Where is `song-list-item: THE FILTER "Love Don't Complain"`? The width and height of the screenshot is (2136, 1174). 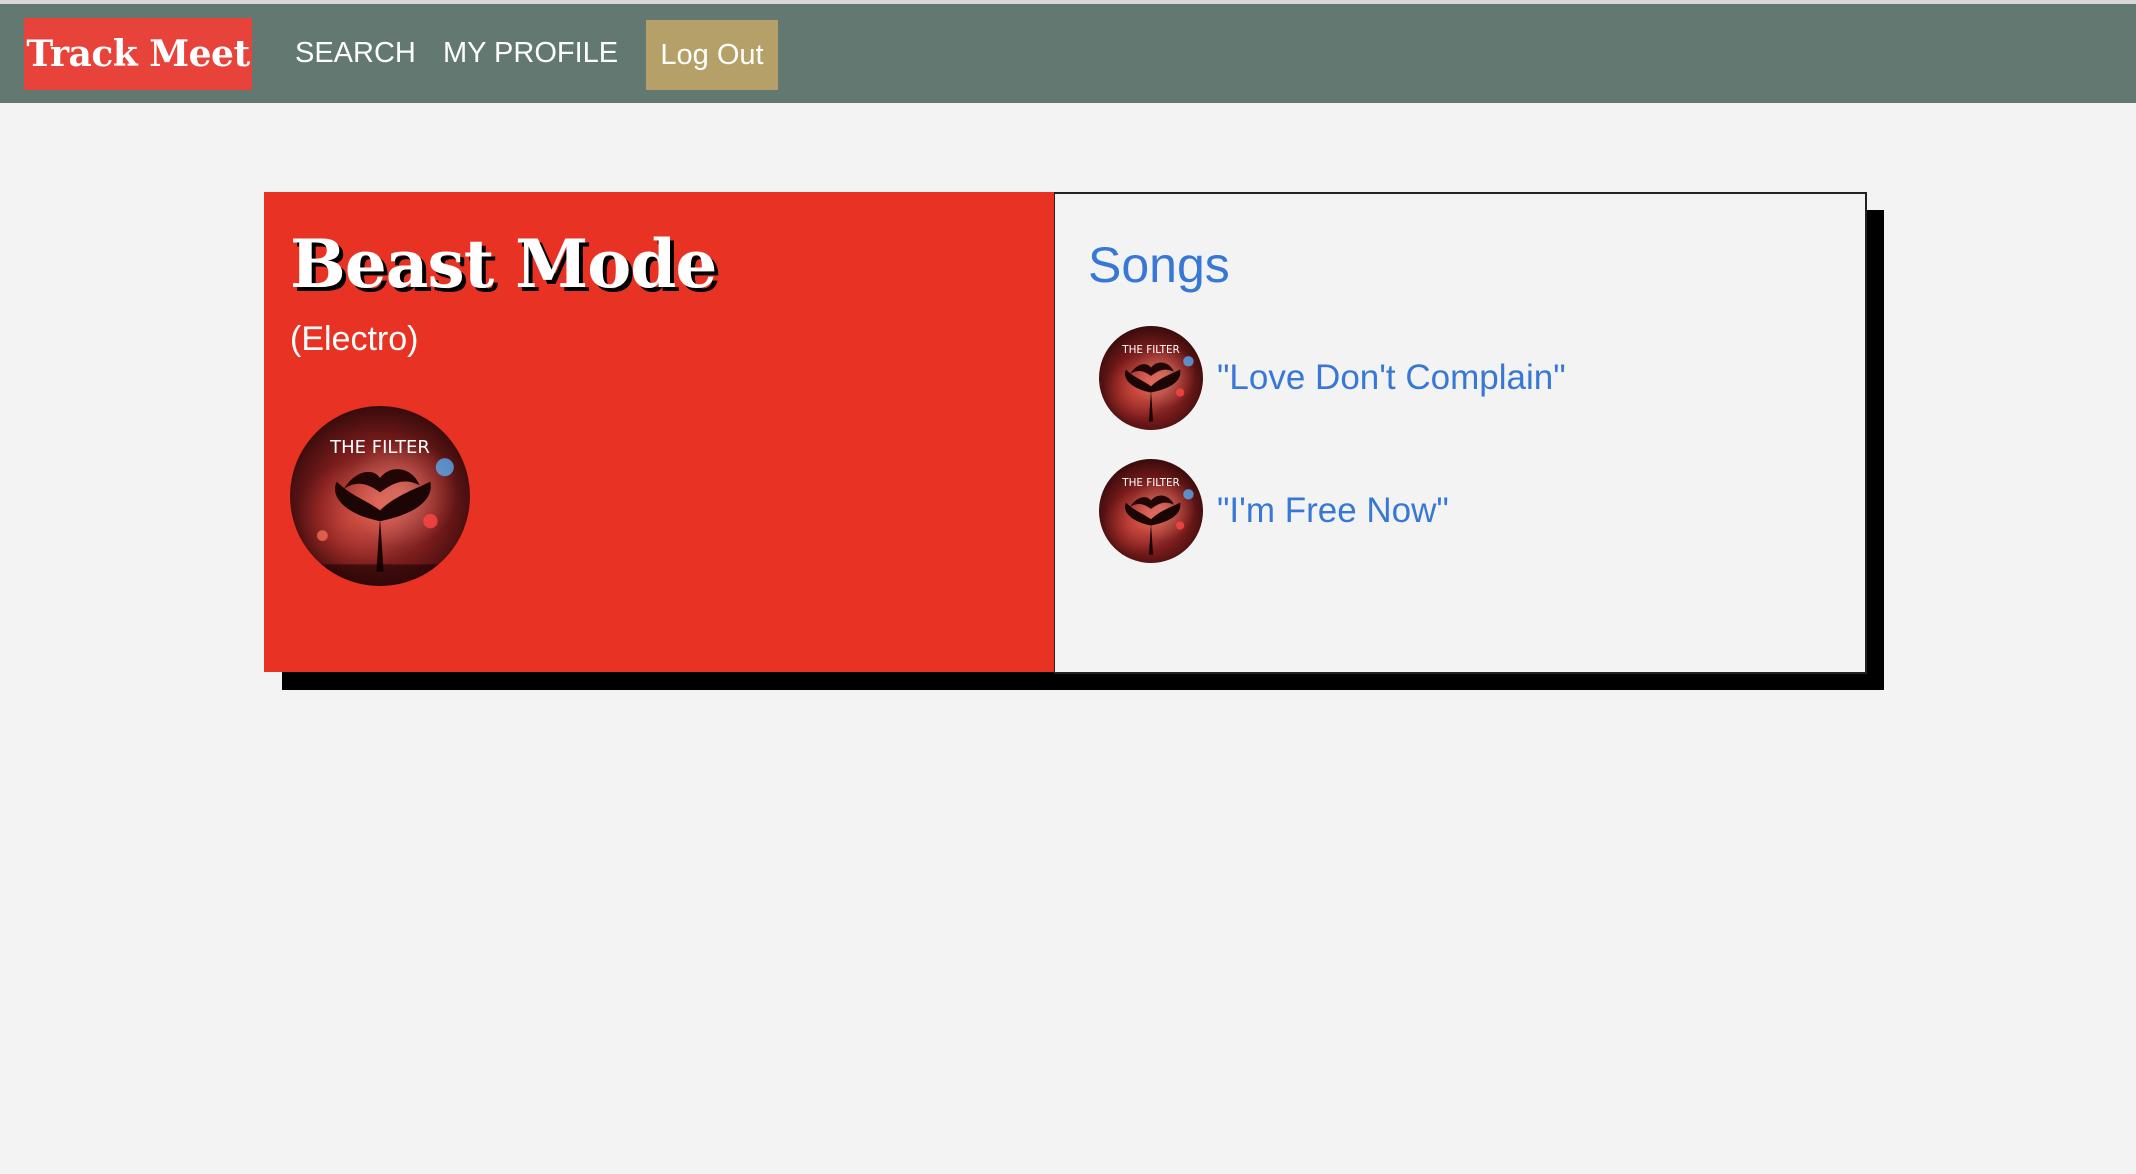
song-list-item: THE FILTER "Love Don't Complain" is located at coordinates (1469, 379).